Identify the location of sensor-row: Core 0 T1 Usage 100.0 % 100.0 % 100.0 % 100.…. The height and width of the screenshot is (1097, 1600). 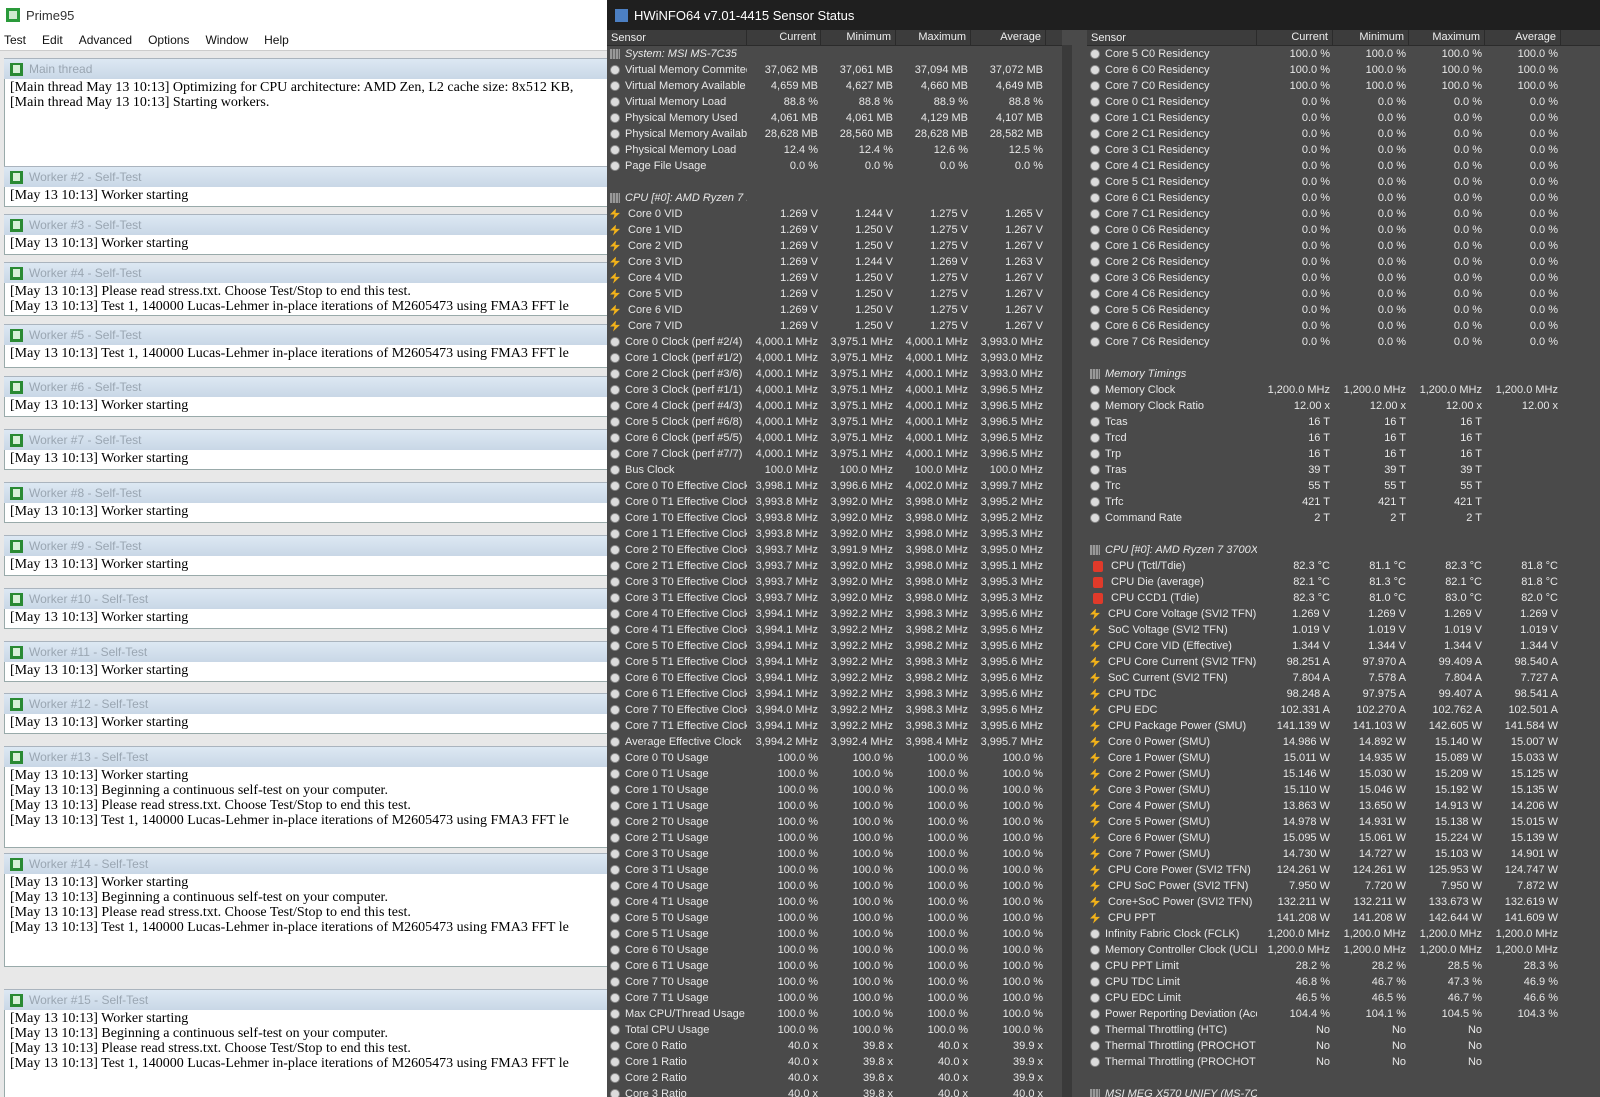
(834, 774).